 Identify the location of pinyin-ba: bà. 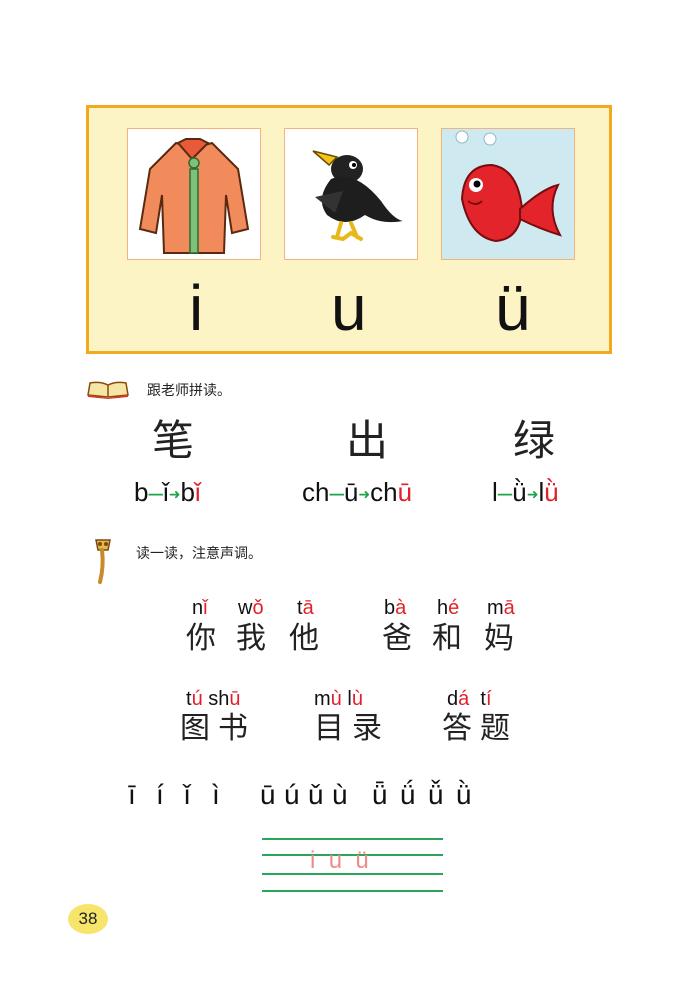
(395, 608).